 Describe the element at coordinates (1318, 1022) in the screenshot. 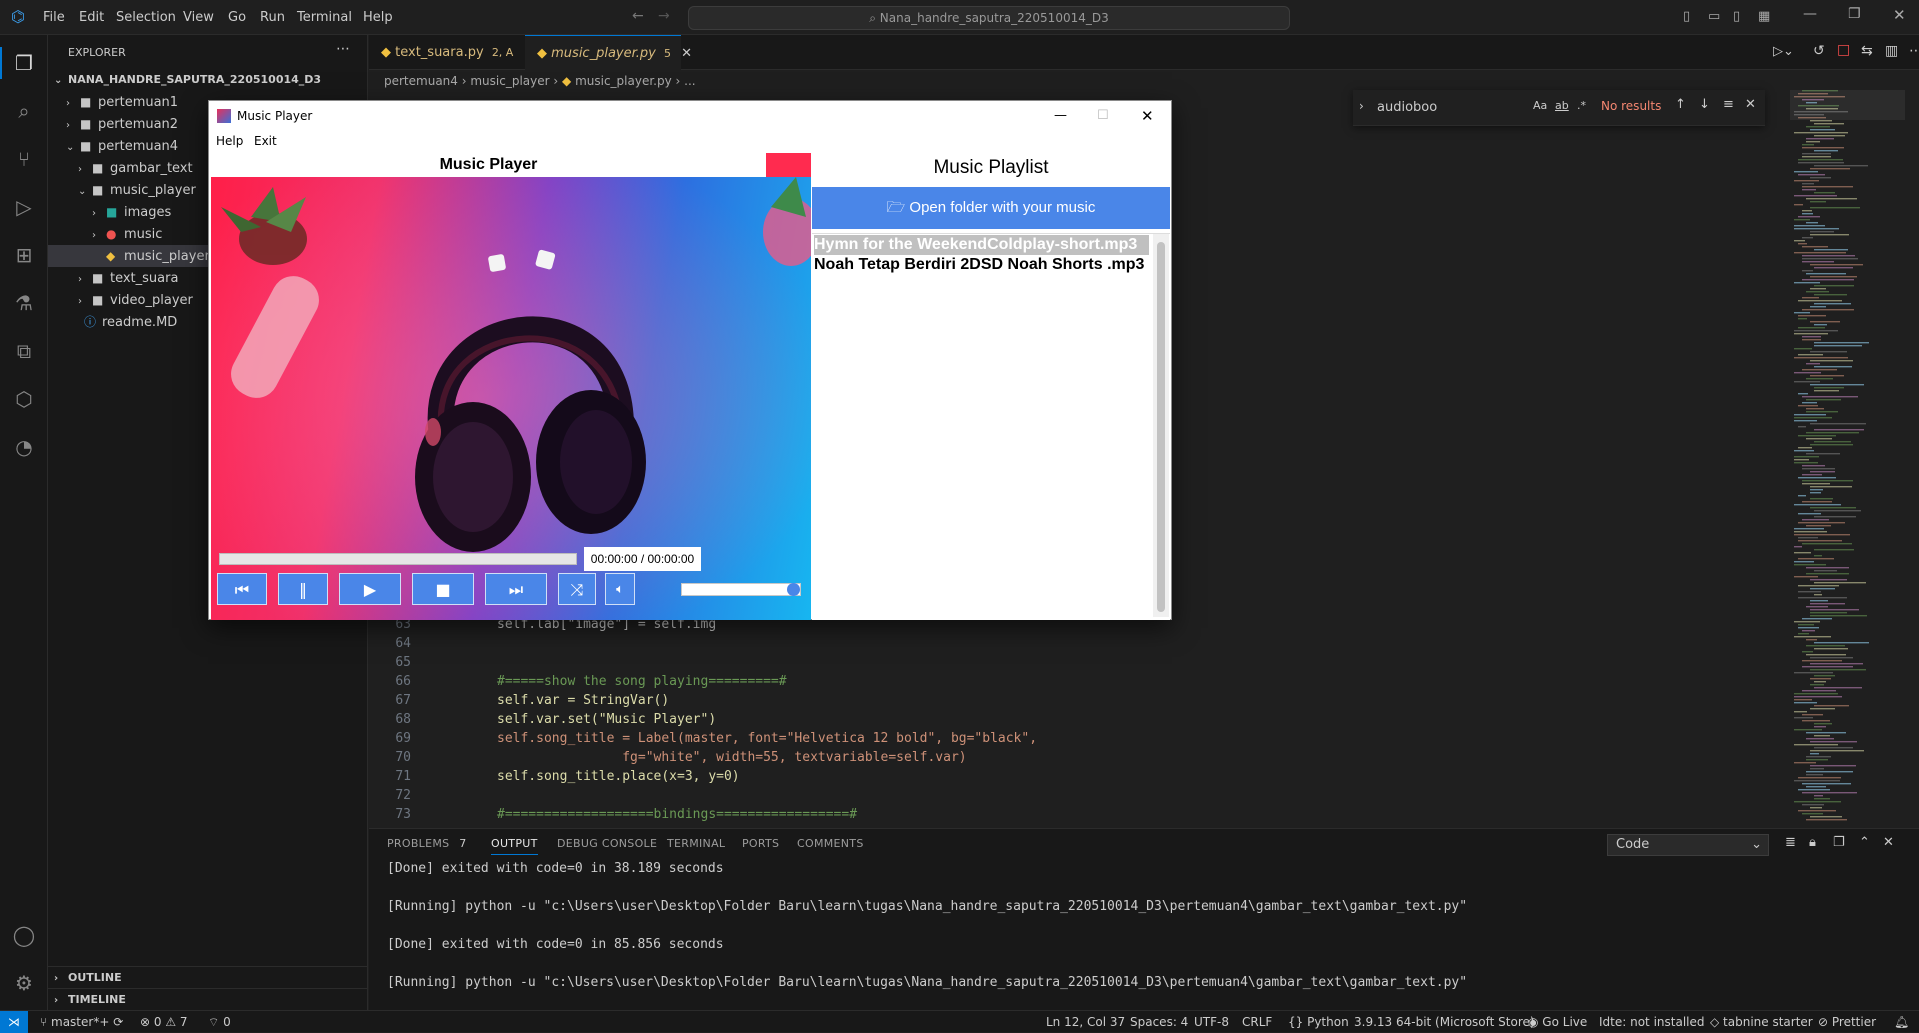

I see `language-mode: {} Python` at that location.